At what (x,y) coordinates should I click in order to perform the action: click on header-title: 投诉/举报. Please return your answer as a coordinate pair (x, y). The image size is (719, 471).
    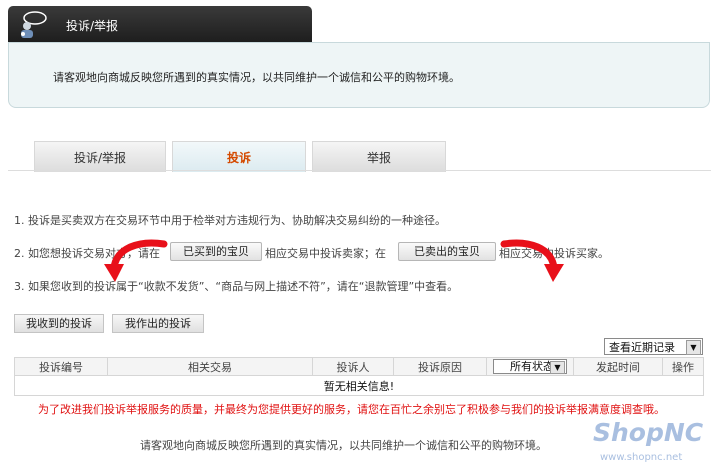
    Looking at the image, I should click on (92, 26).